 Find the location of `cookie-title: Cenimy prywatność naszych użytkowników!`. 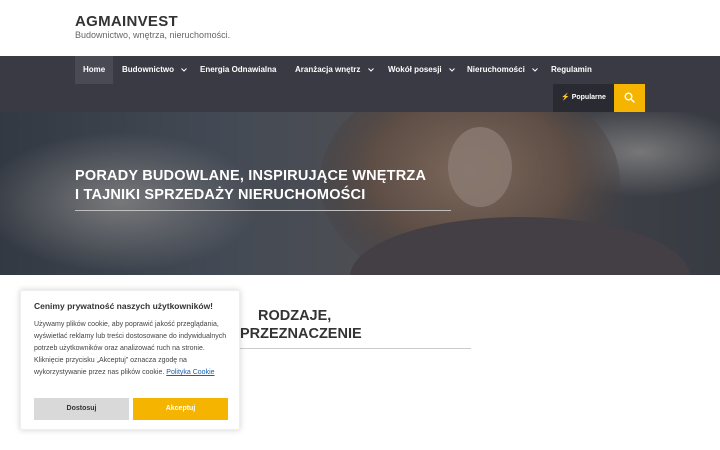

cookie-title: Cenimy prywatność naszych użytkowników! is located at coordinates (124, 306).